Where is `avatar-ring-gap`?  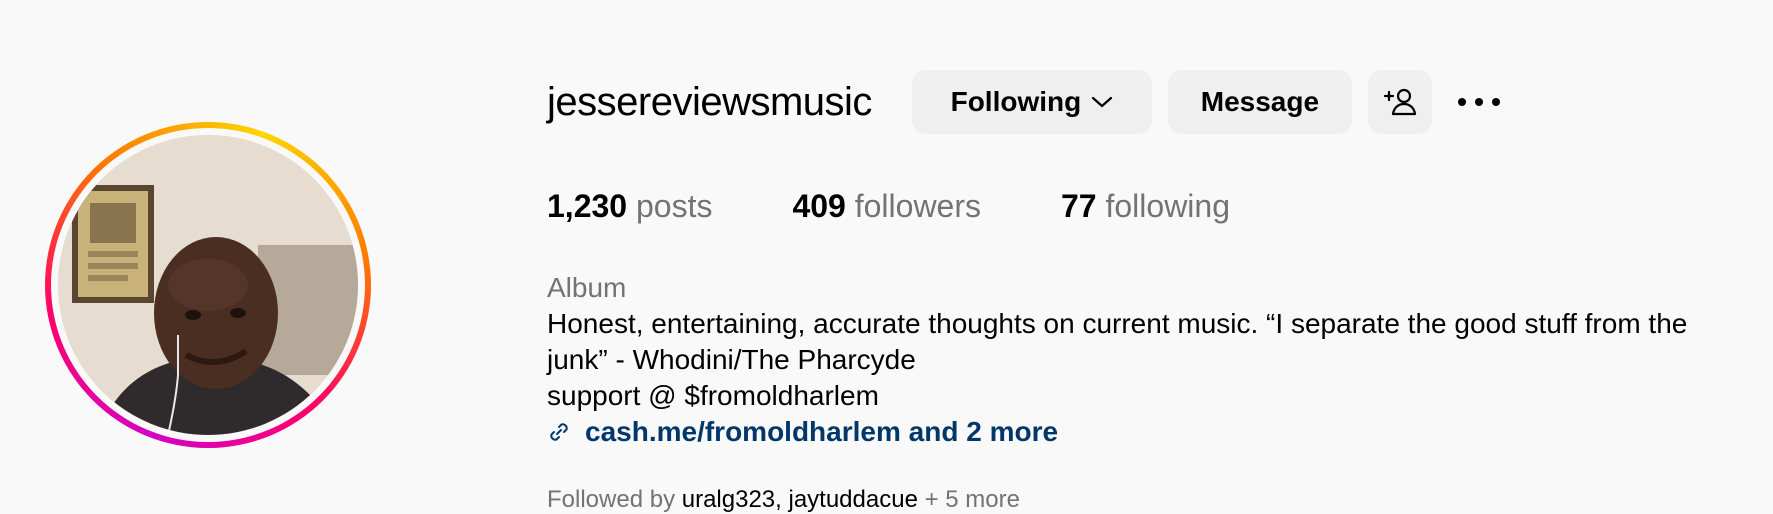 avatar-ring-gap is located at coordinates (208, 285).